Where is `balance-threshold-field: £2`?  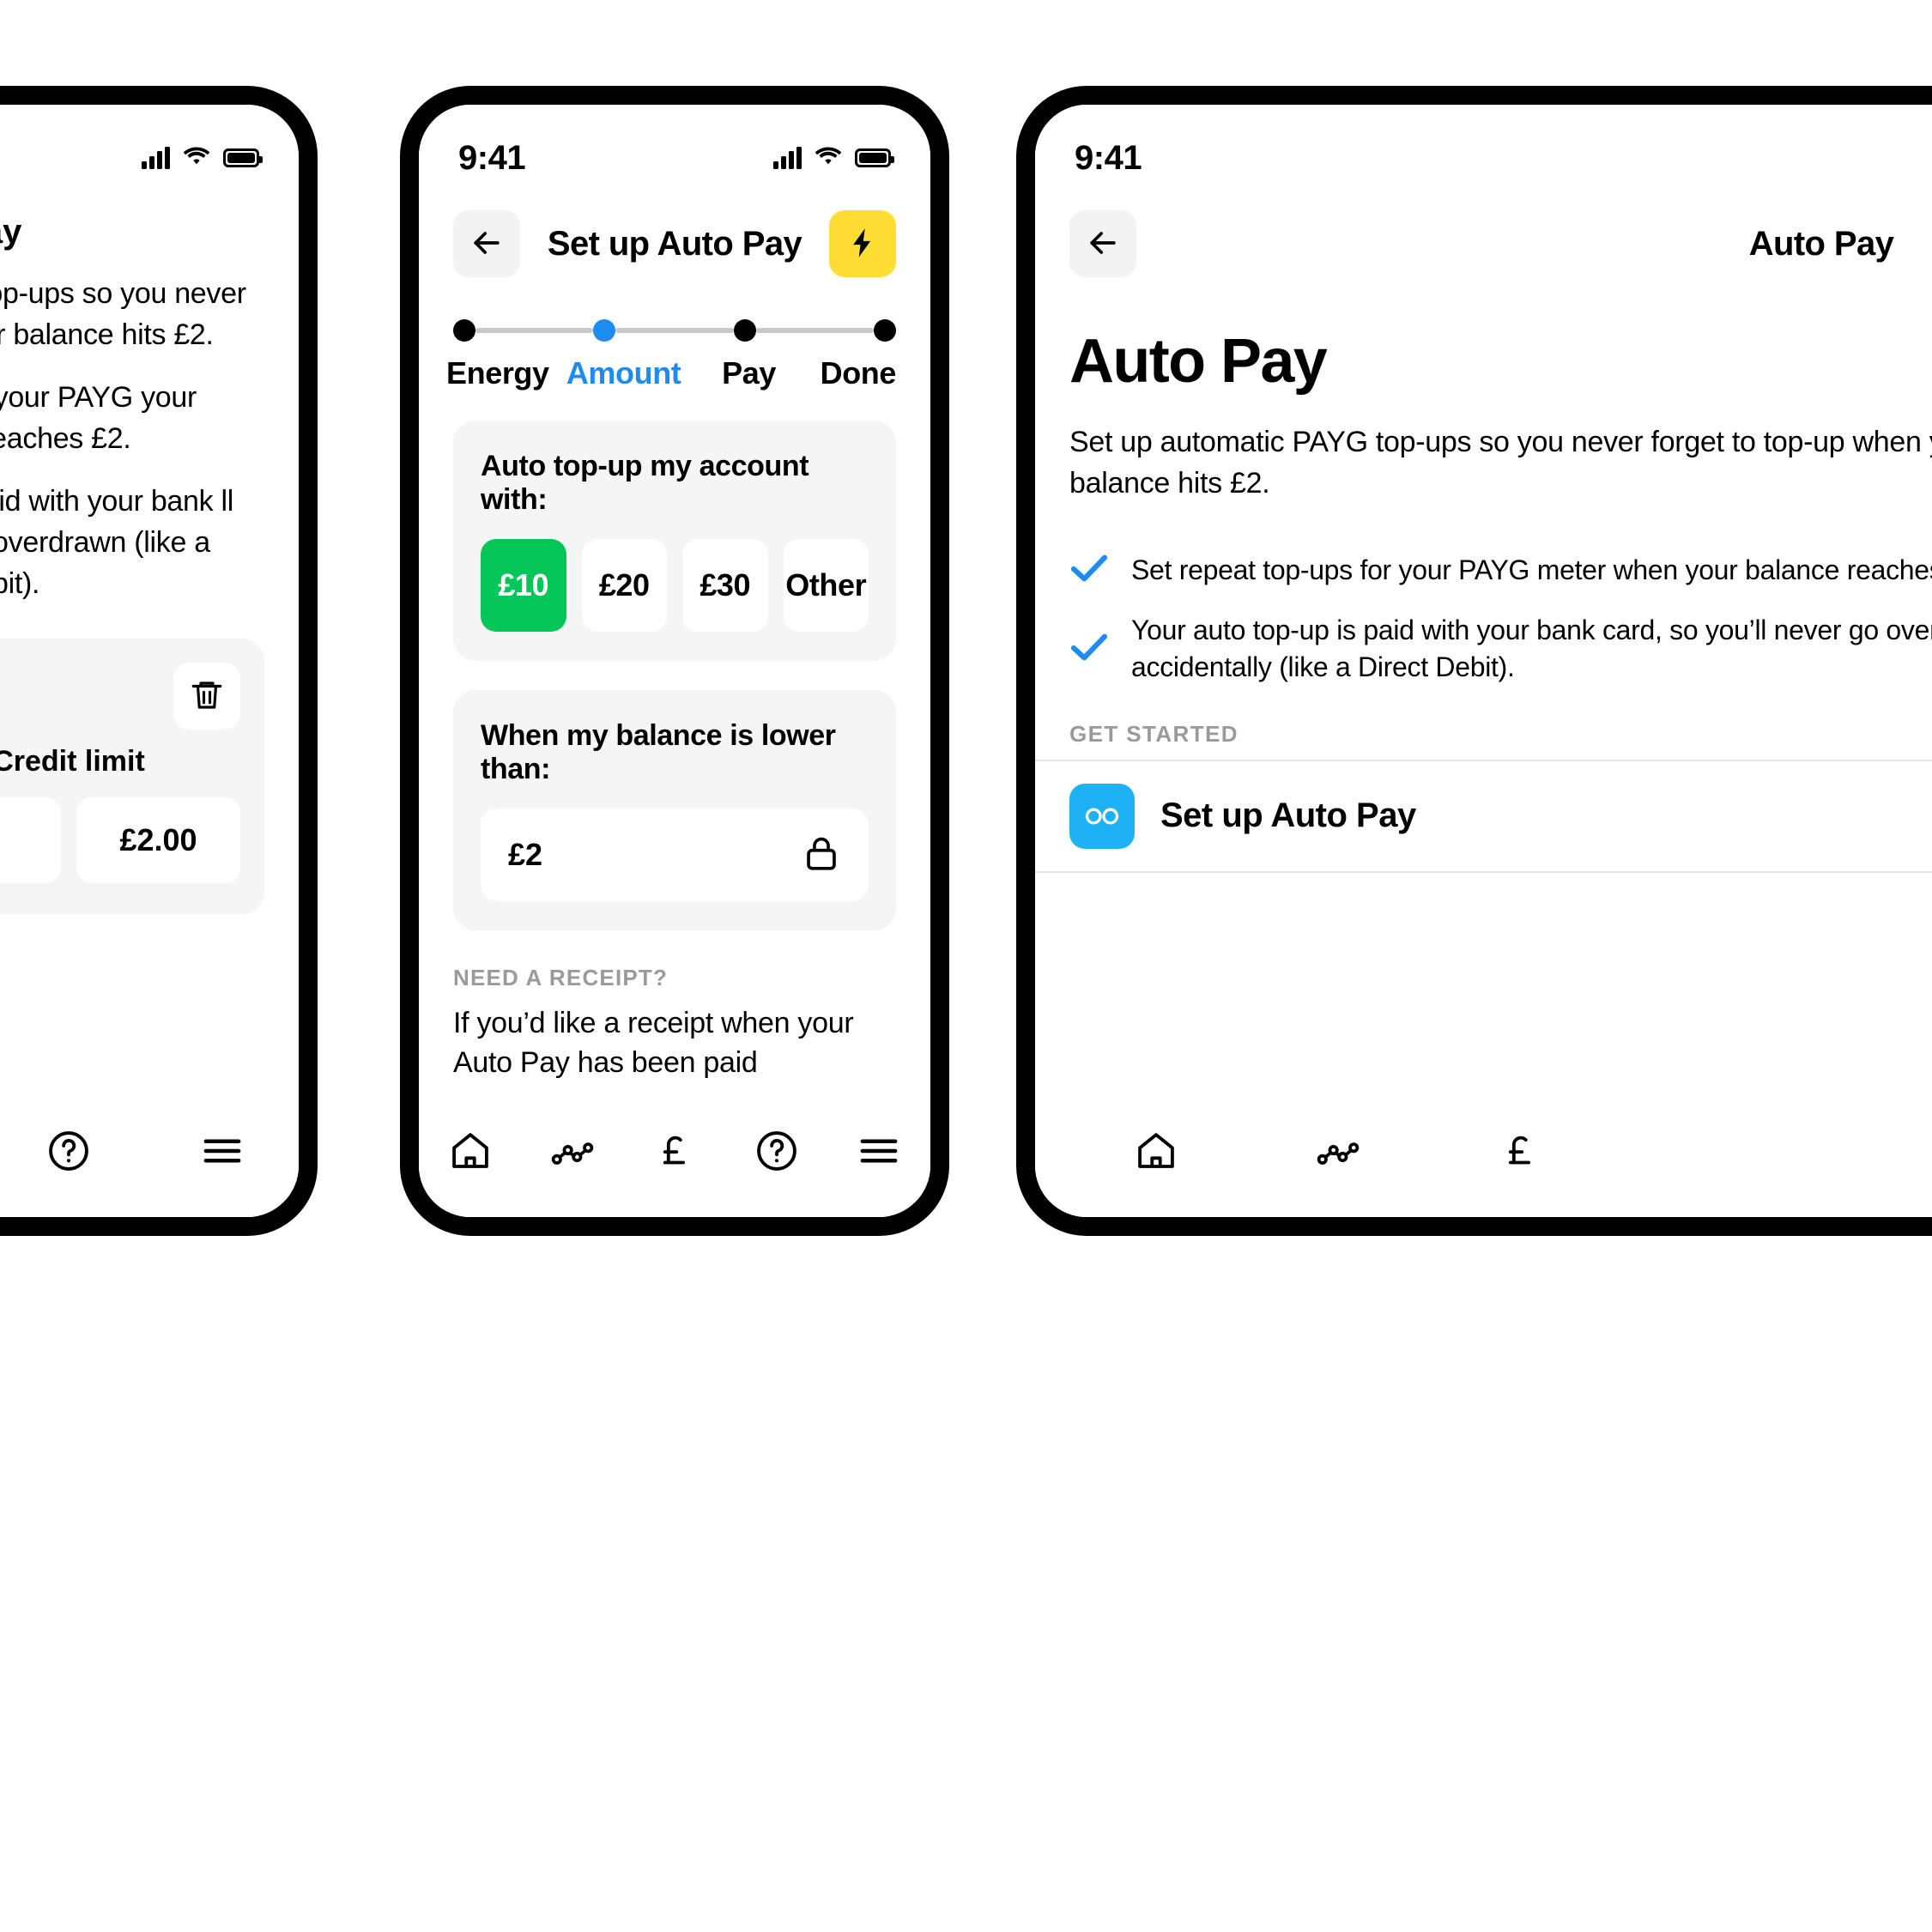 balance-threshold-field: £2 is located at coordinates (675, 855).